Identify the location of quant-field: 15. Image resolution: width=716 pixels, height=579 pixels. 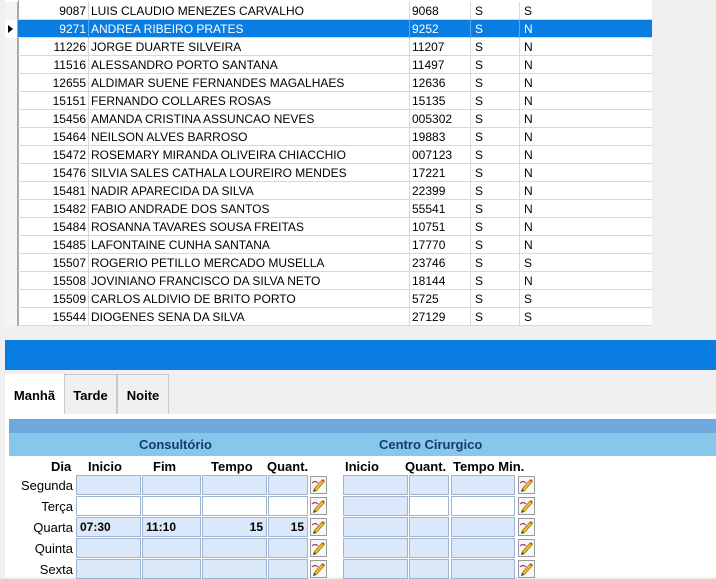
(288, 527).